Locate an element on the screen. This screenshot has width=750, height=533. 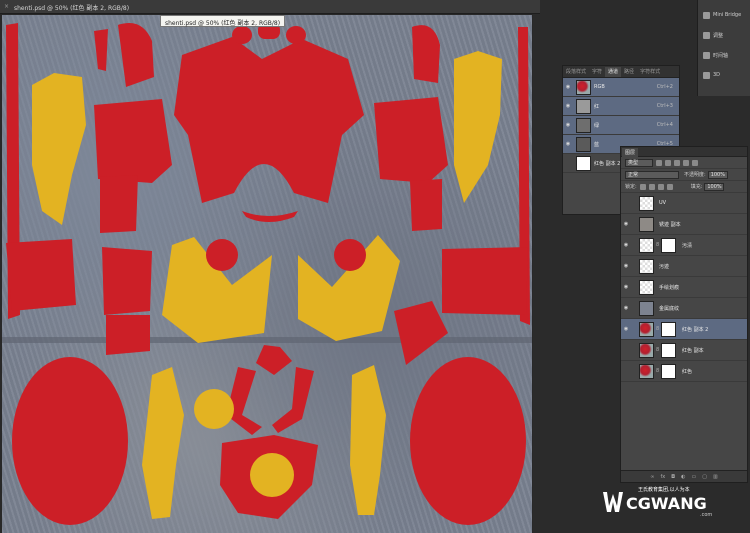
tab-channels: 通道 is located at coordinates (613, 72).